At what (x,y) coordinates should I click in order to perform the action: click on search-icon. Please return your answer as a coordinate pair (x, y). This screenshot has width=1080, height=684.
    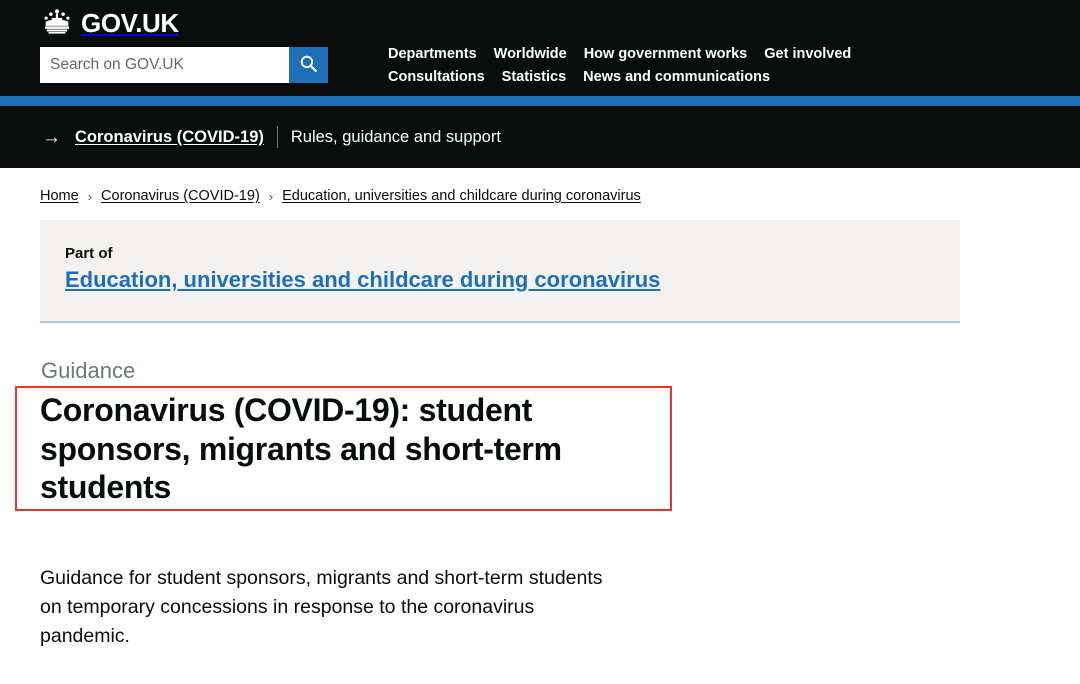
    Looking at the image, I should click on (308, 65).